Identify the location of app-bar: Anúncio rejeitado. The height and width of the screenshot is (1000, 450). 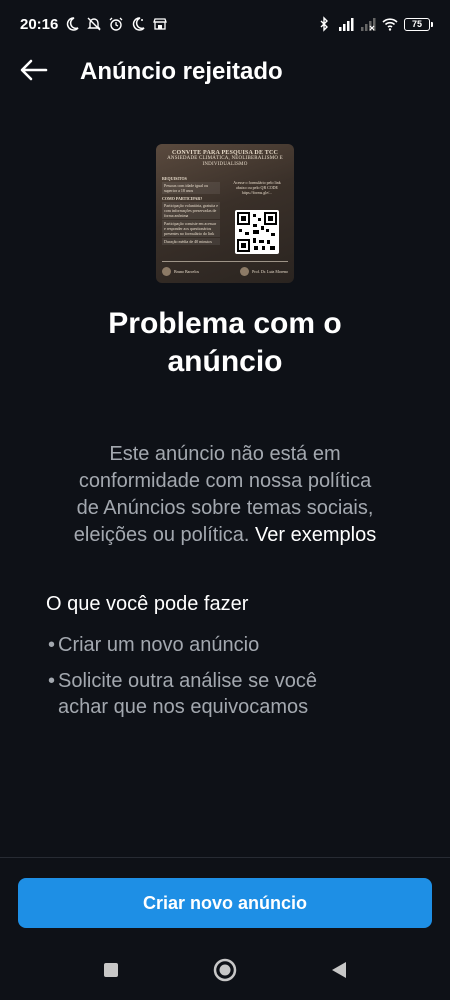
(225, 72).